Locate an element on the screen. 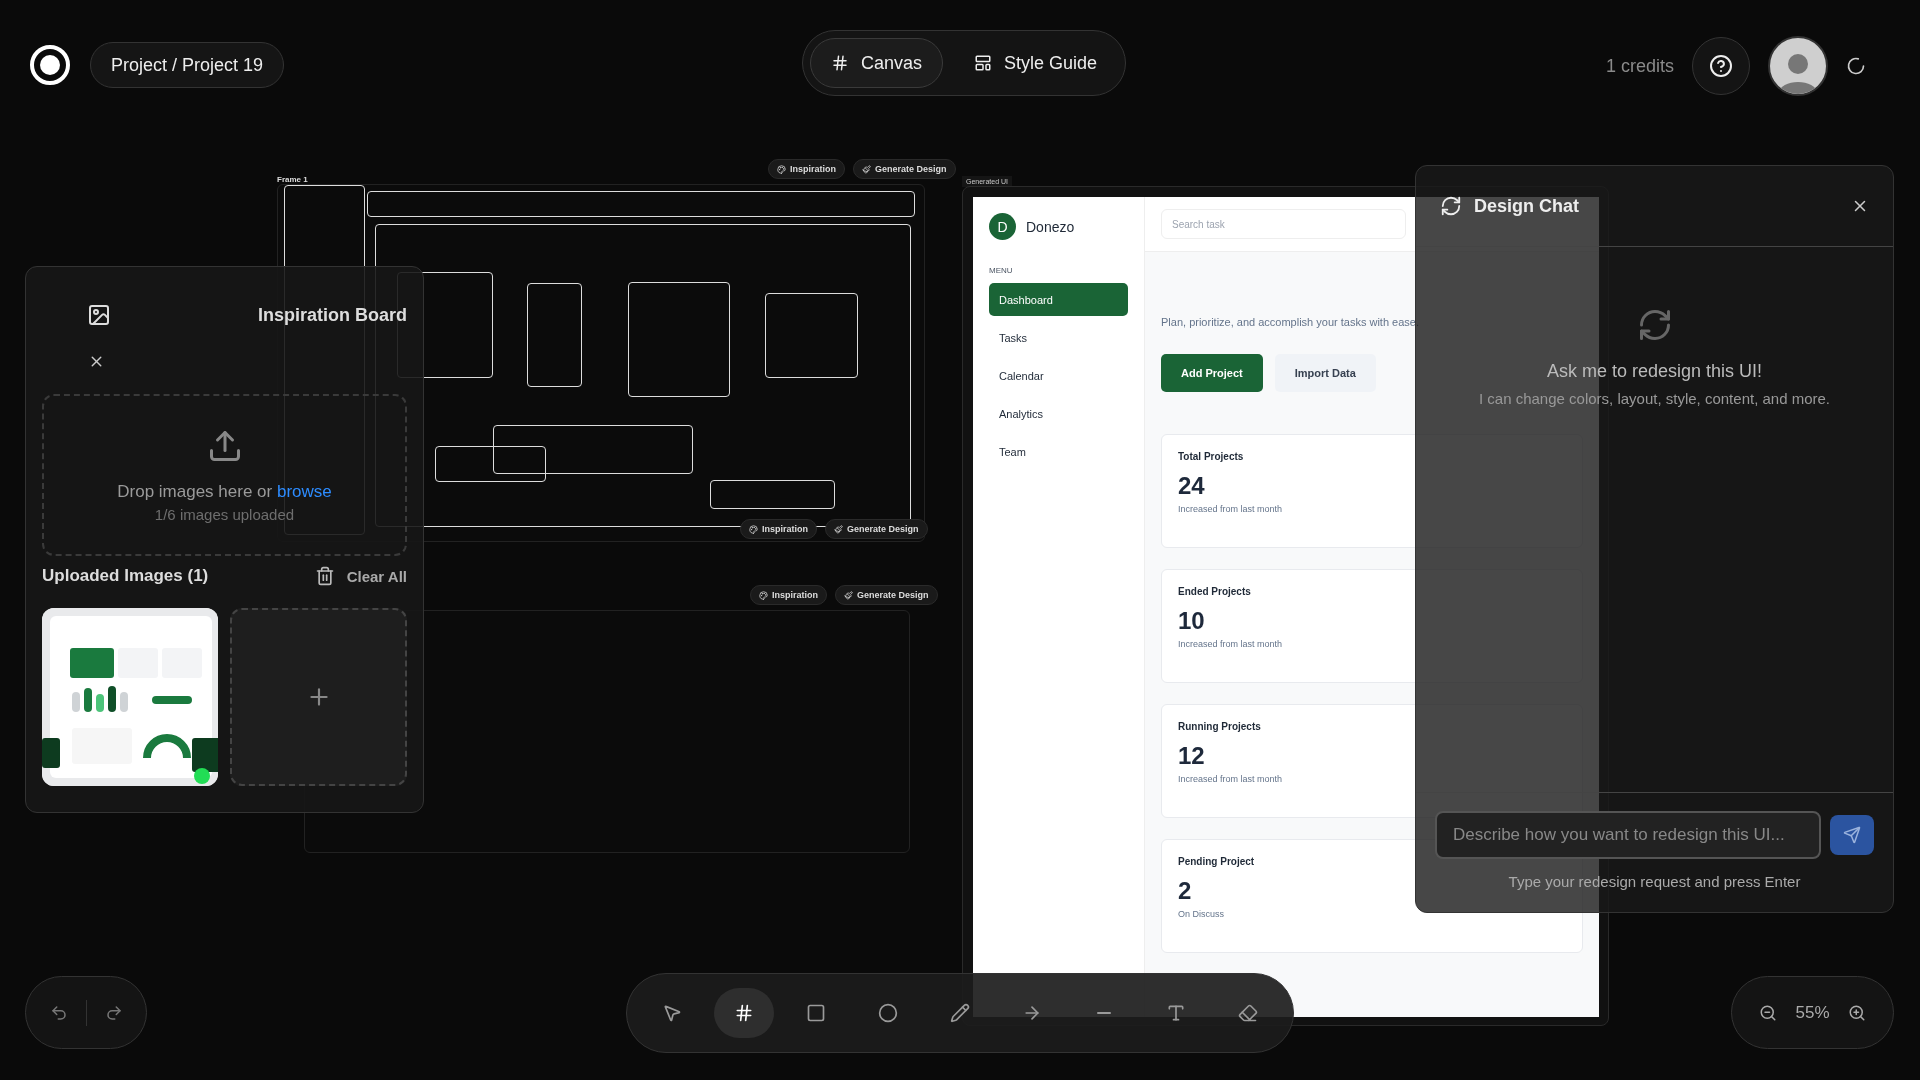 The height and width of the screenshot is (1080, 1920). text-icon is located at coordinates (1176, 1013).